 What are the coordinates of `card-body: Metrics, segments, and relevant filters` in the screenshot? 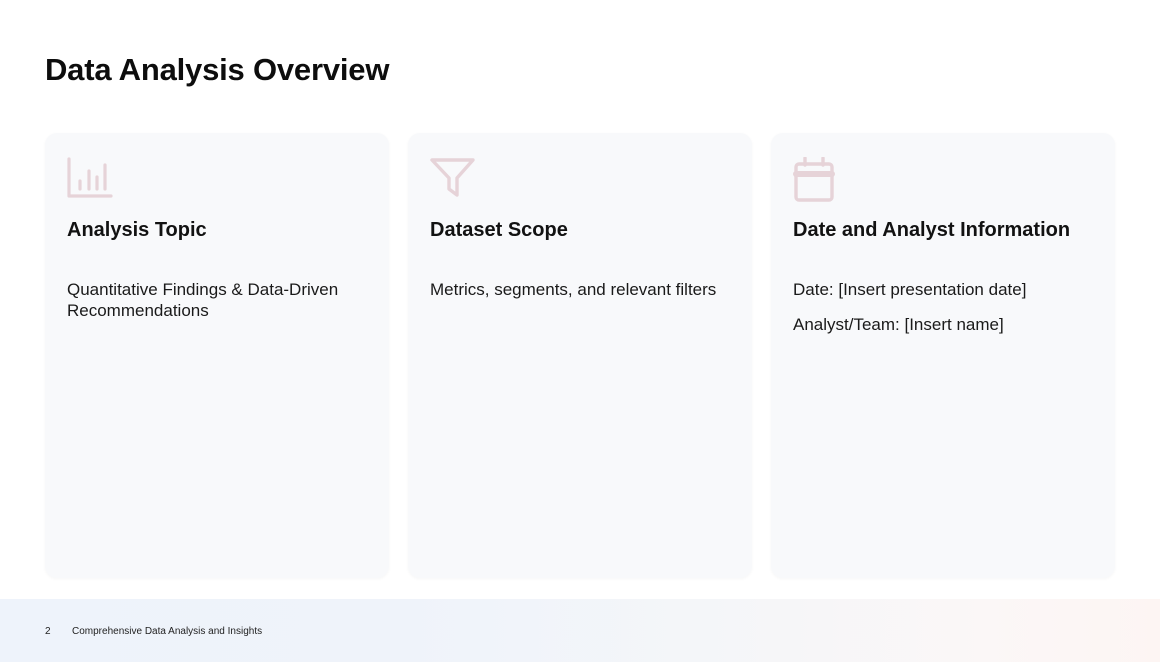 It's located at (580, 296).